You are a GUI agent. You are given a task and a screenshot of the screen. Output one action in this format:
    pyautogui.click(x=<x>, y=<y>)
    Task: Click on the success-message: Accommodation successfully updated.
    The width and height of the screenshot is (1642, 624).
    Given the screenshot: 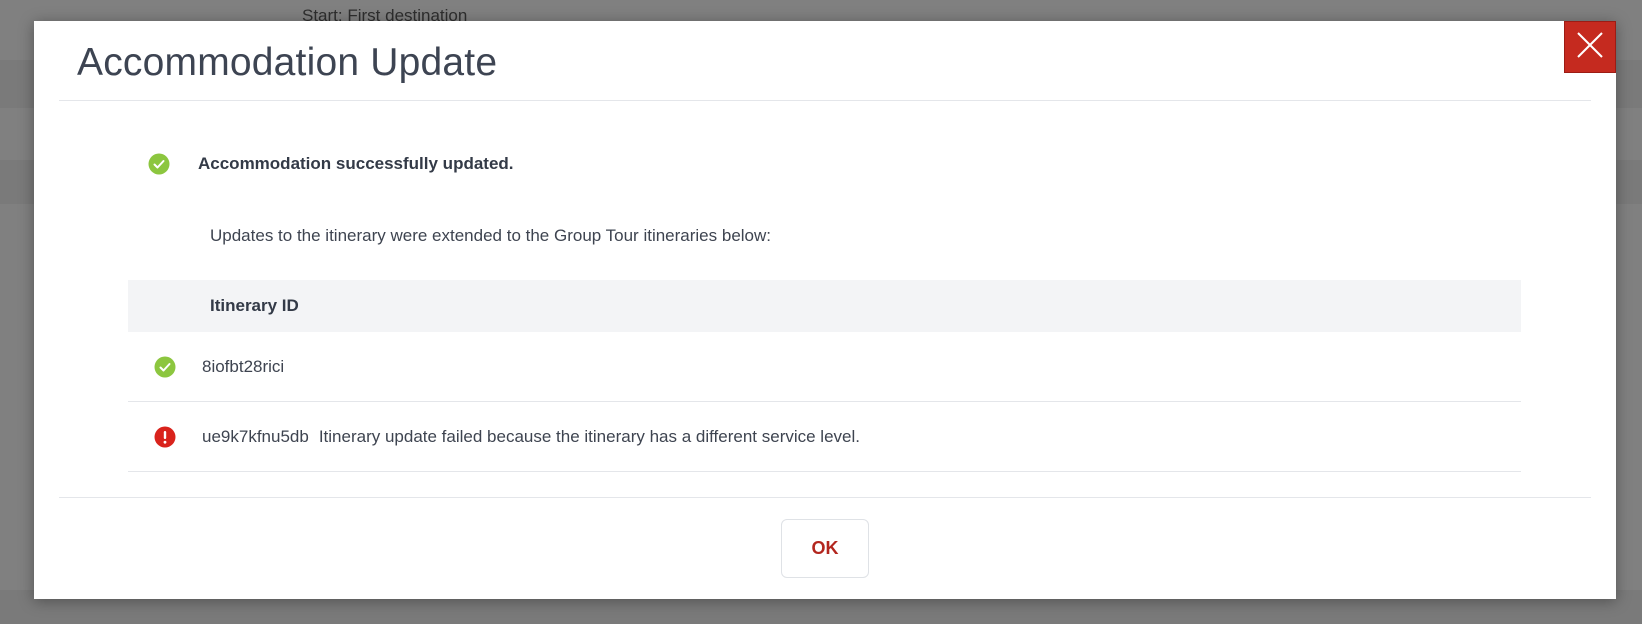 What is the action you would take?
    pyautogui.click(x=356, y=163)
    